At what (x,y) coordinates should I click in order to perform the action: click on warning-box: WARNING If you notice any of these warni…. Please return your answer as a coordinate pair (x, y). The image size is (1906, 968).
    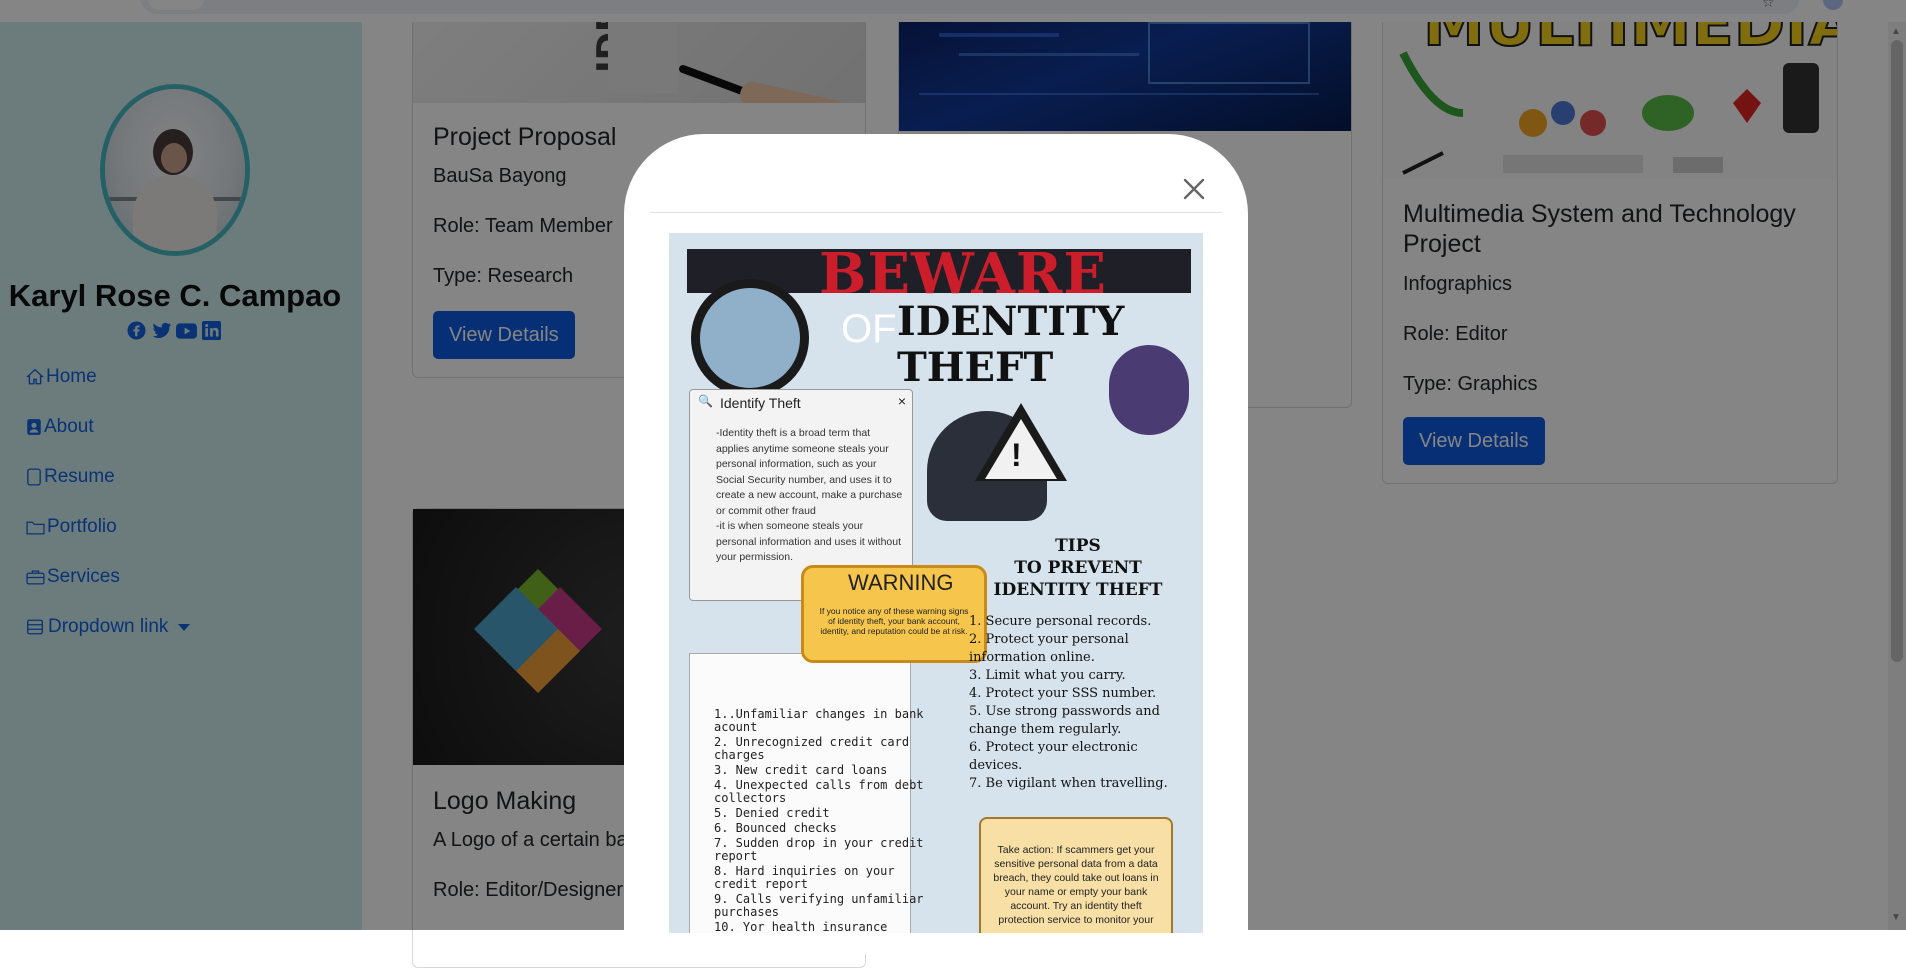
    Looking at the image, I should click on (894, 614).